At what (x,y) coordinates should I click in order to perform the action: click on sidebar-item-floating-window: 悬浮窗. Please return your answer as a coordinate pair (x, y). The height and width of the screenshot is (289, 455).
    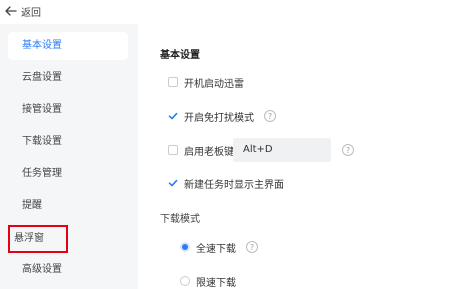
    Looking at the image, I should click on (38, 239).